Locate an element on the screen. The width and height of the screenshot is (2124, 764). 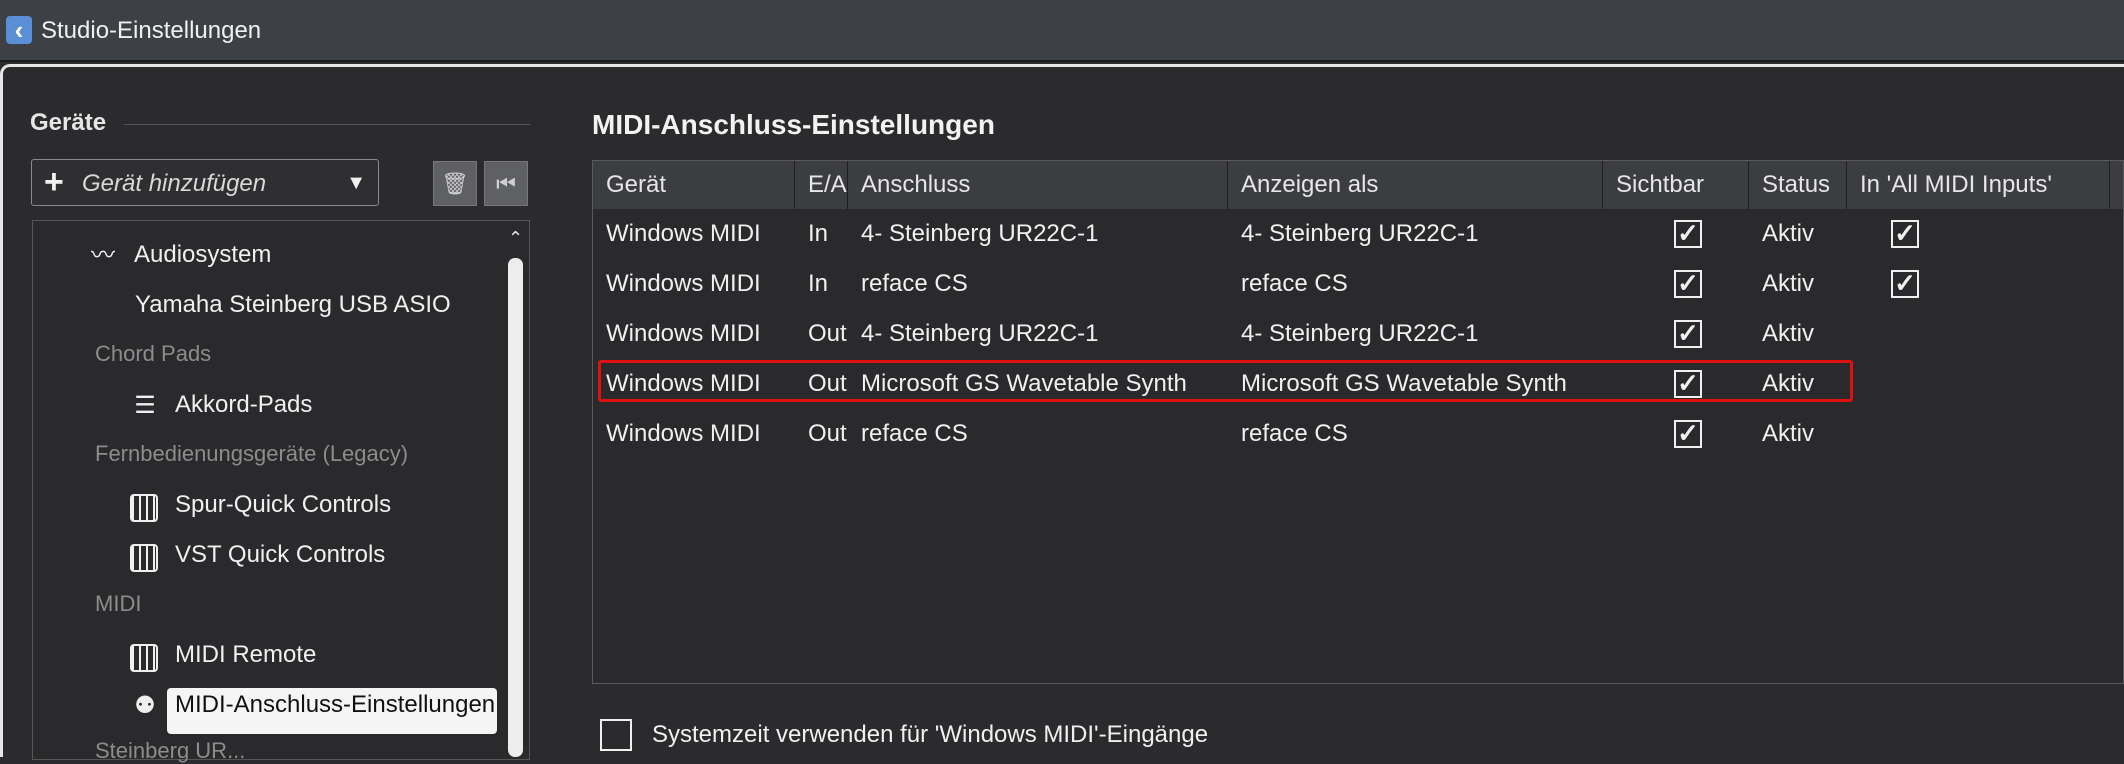
window-title: Studio-Einstellungen is located at coordinates (151, 30).